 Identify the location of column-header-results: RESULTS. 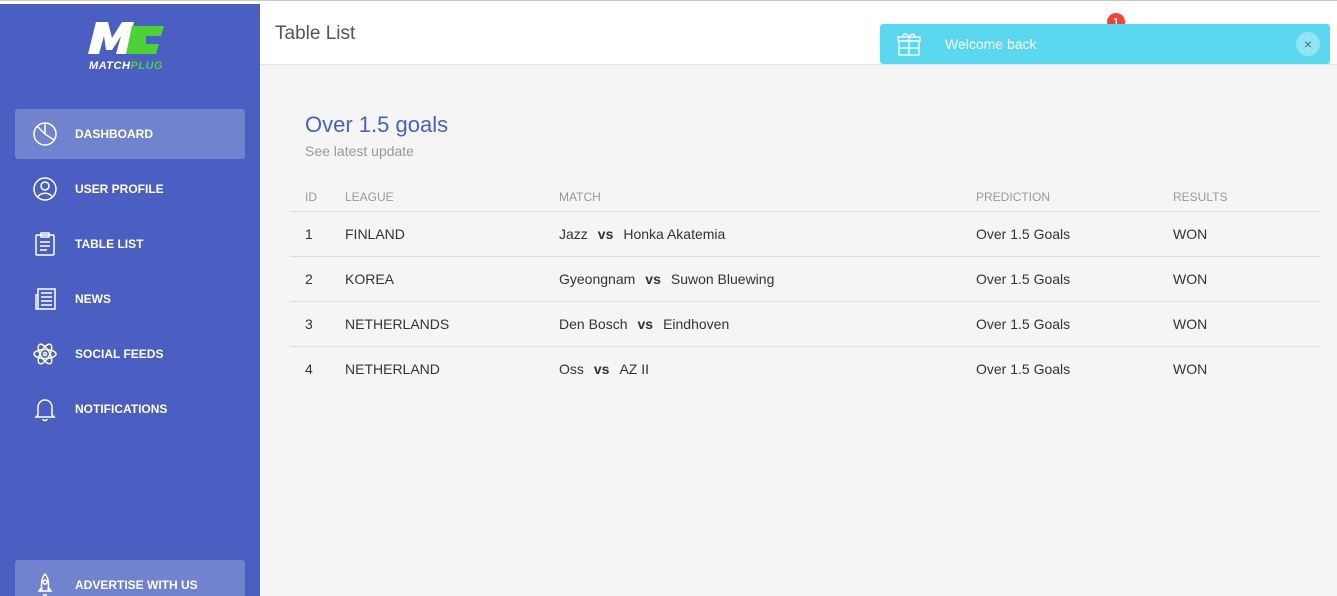
(1246, 196).